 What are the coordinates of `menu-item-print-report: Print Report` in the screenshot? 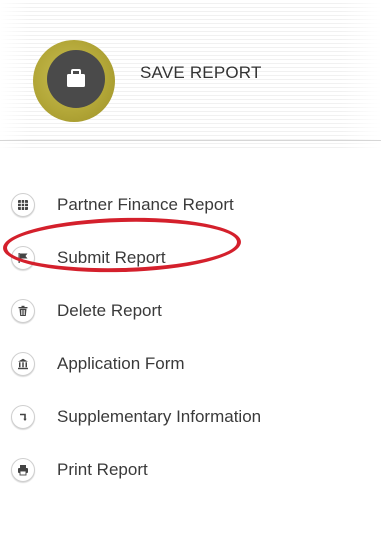 It's located at (190, 469).